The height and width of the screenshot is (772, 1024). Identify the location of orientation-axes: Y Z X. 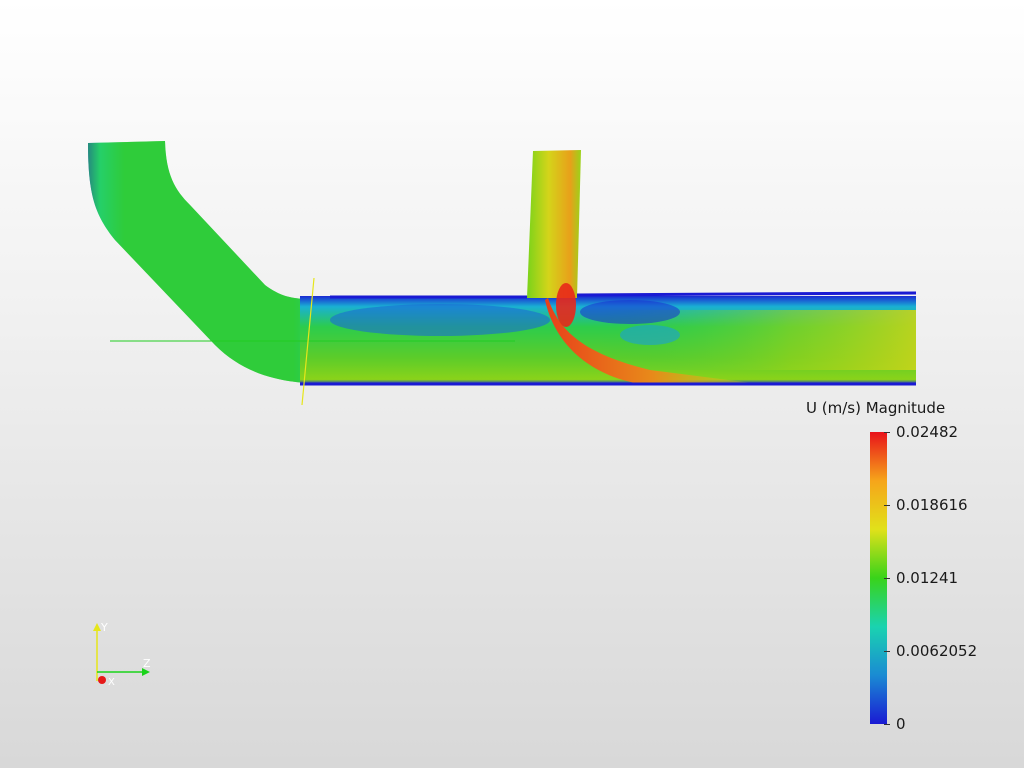
(122, 654).